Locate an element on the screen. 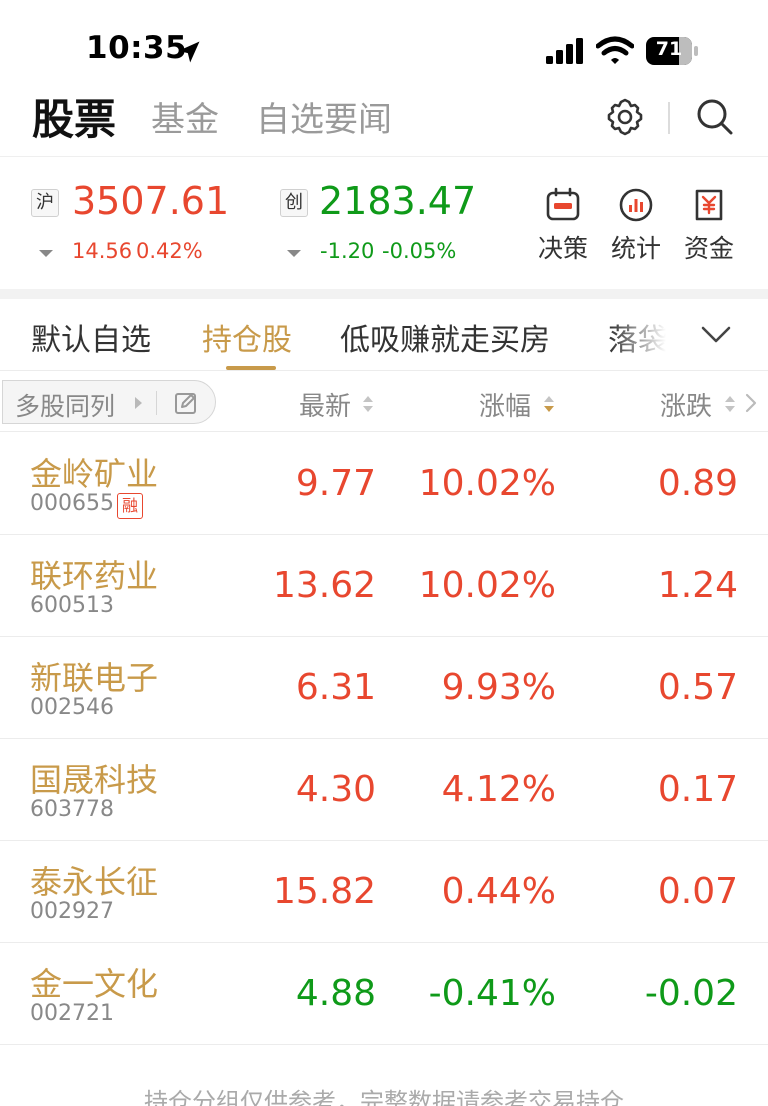 The height and width of the screenshot is (1106, 768). top-nav: 股票 基金 自选要闻 is located at coordinates (384, 122).